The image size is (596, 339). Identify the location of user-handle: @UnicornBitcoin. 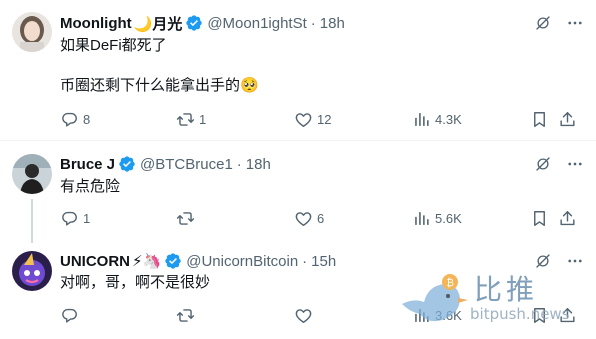
(242, 261).